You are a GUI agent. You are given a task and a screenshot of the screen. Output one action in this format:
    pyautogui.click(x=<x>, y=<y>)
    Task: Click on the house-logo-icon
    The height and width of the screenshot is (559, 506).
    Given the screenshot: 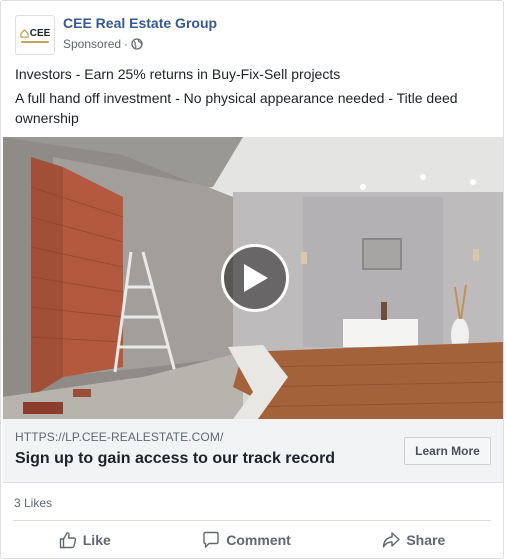 What is the action you would take?
    pyautogui.click(x=24, y=33)
    